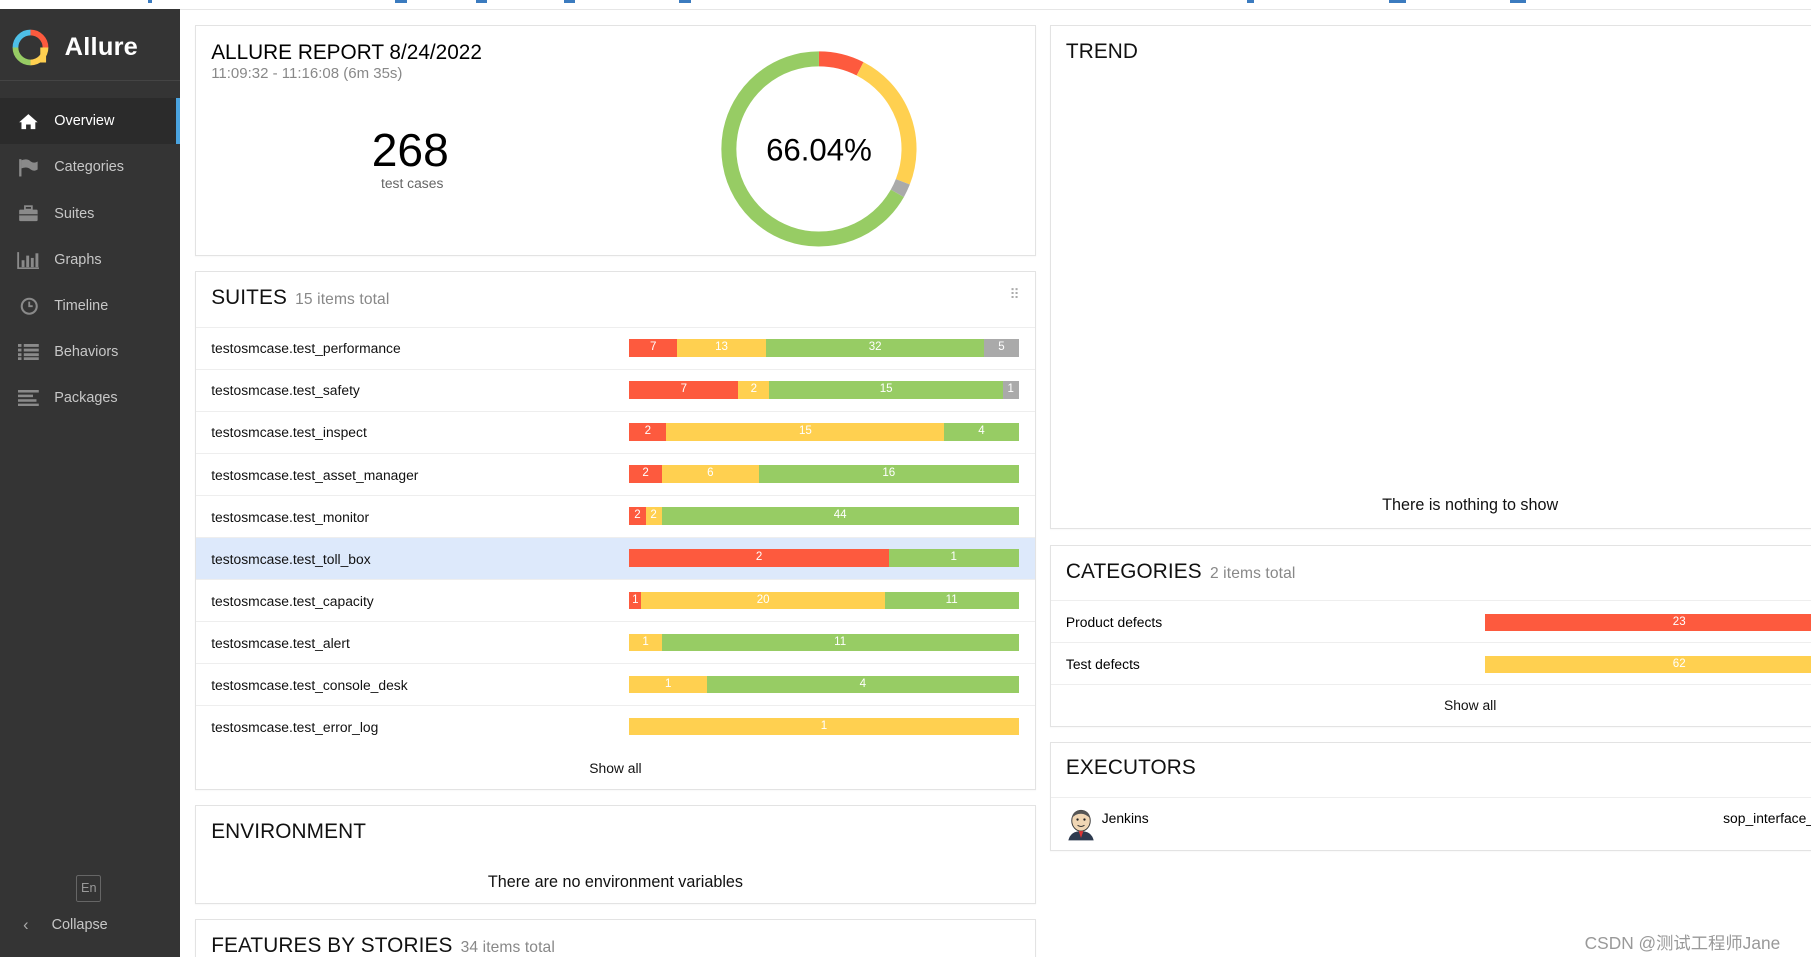 This screenshot has width=1811, height=957. Describe the element at coordinates (1648, 664) in the screenshot. I see `category-bar: 62` at that location.